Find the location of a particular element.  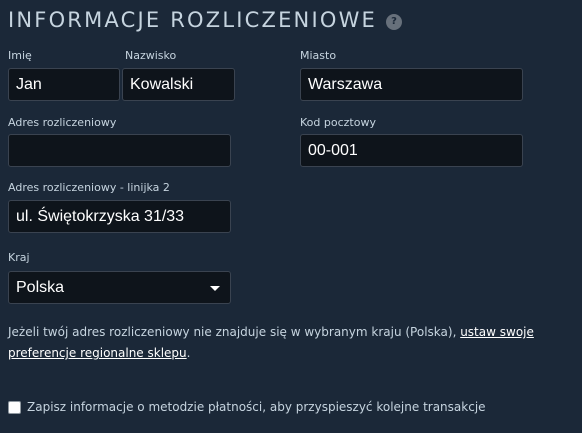

city-input: Warszawa is located at coordinates (411, 84).